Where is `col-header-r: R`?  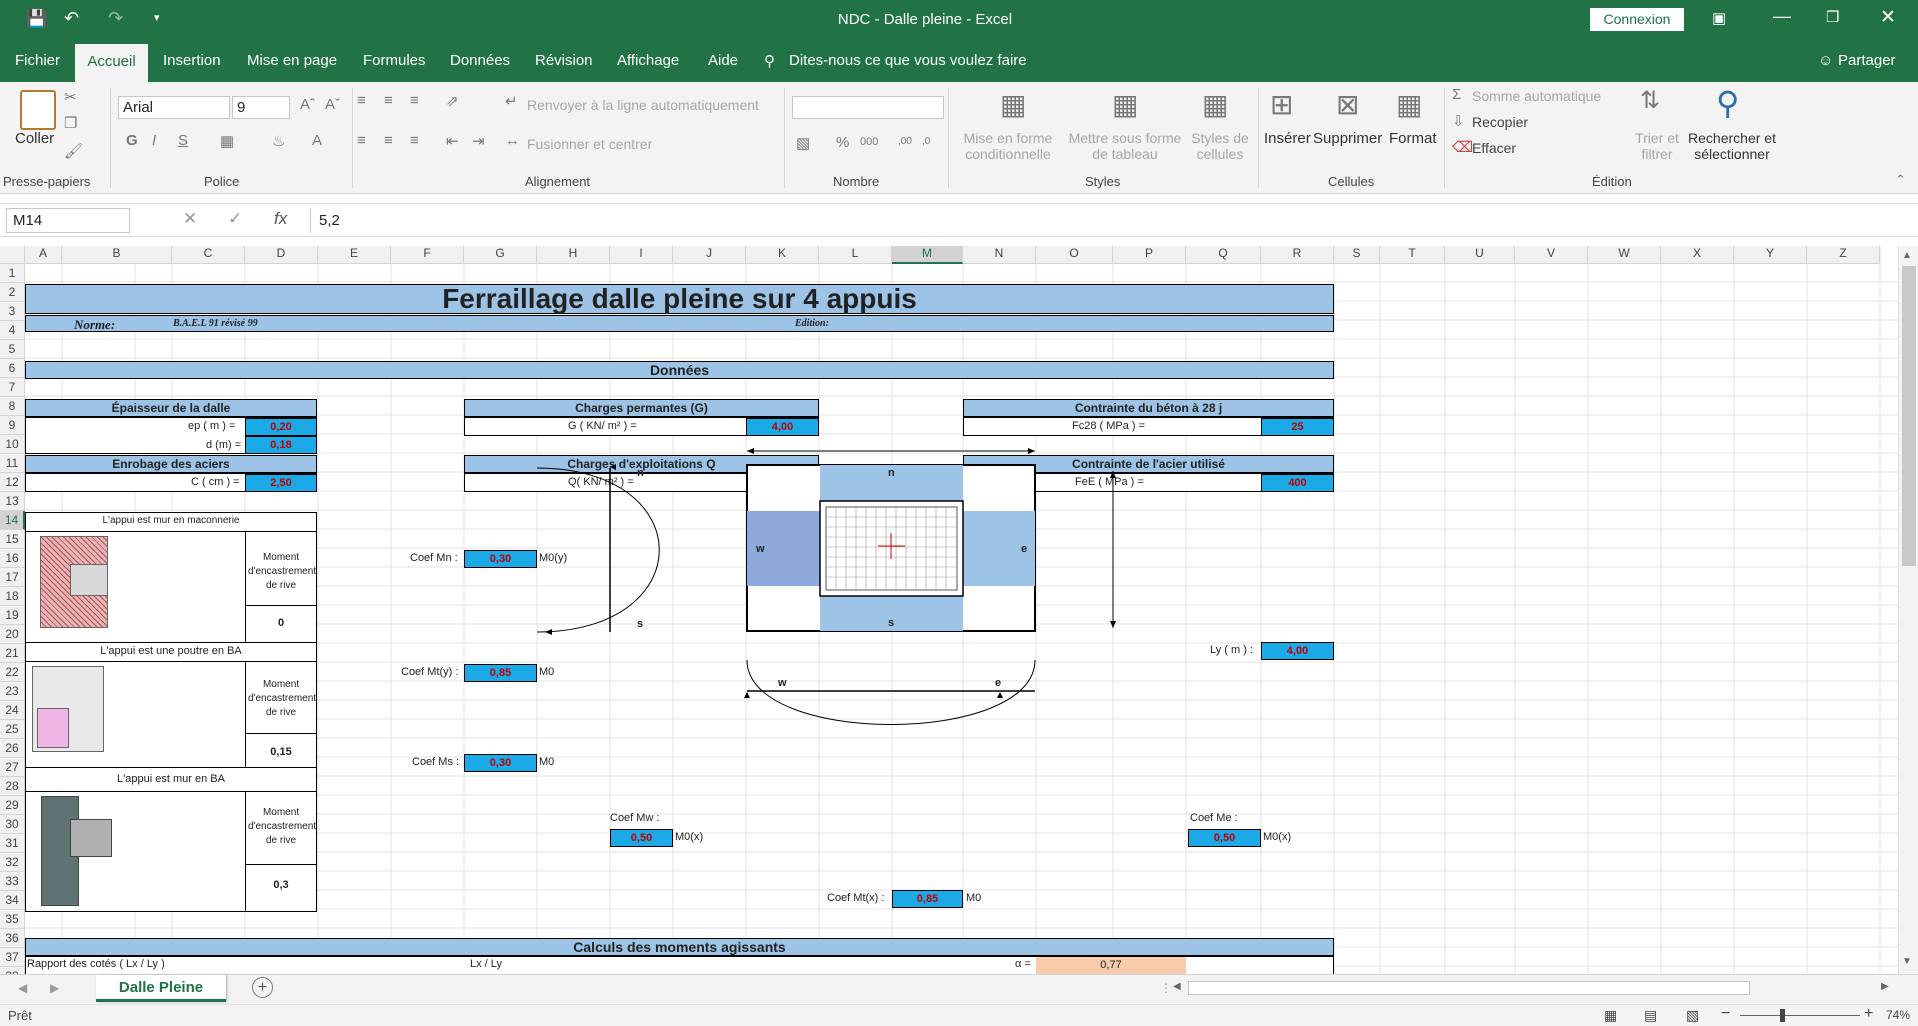 col-header-r: R is located at coordinates (1297, 255).